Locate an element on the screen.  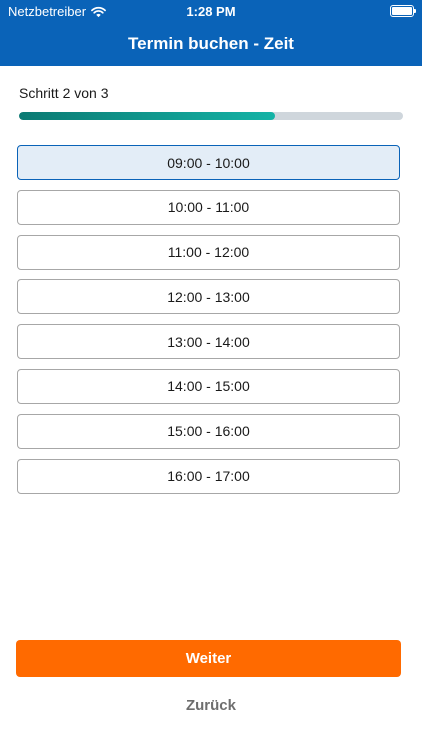
time-slot-button: 15:00 - 16:00 is located at coordinates (208, 431).